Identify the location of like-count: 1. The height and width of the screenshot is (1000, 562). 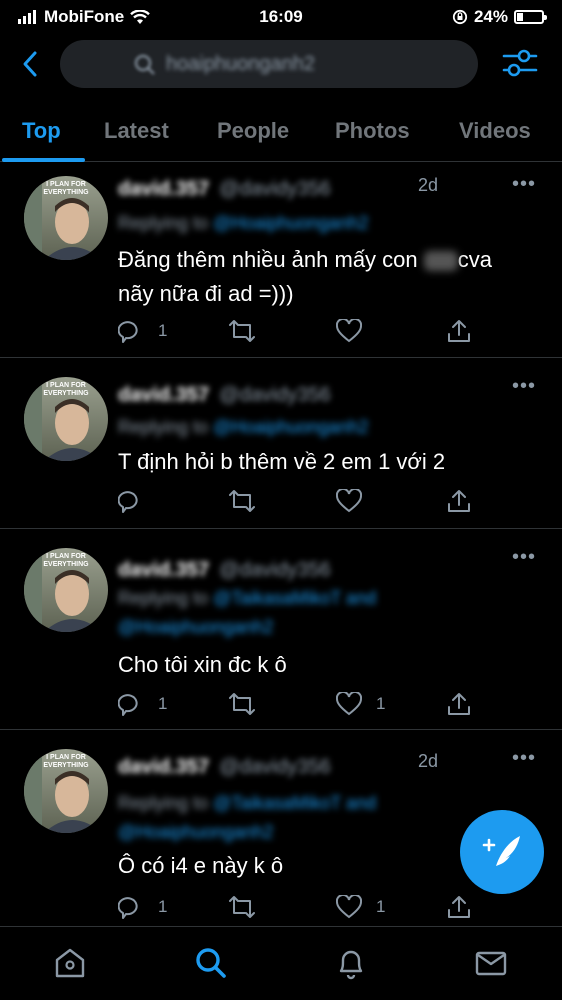
(381, 703).